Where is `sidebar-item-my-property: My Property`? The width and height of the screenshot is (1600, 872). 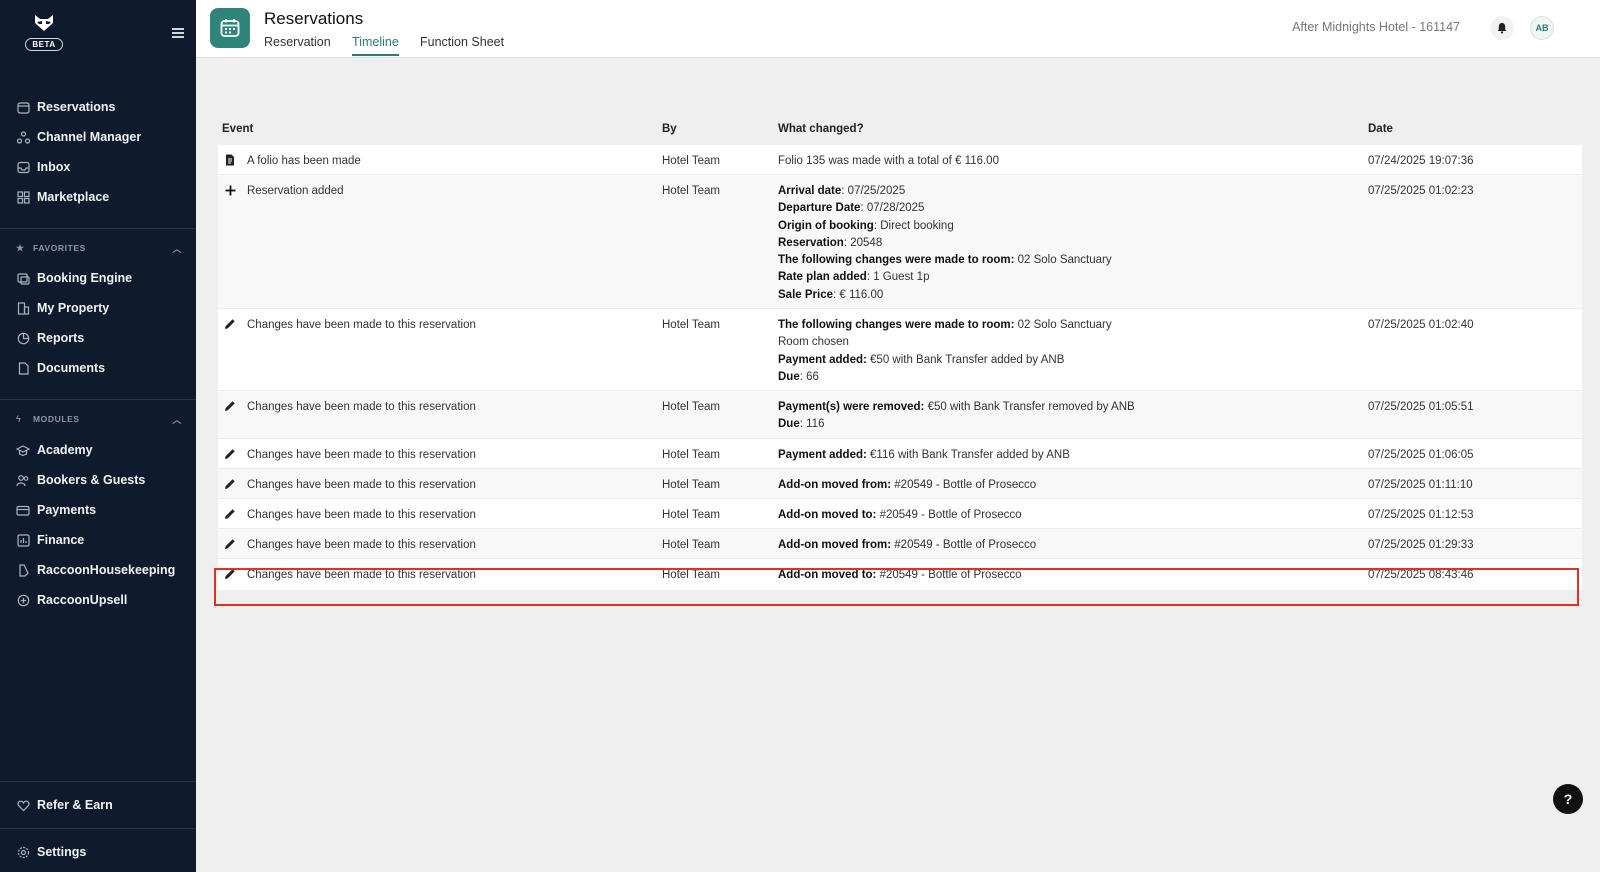 sidebar-item-my-property: My Property is located at coordinates (101, 308).